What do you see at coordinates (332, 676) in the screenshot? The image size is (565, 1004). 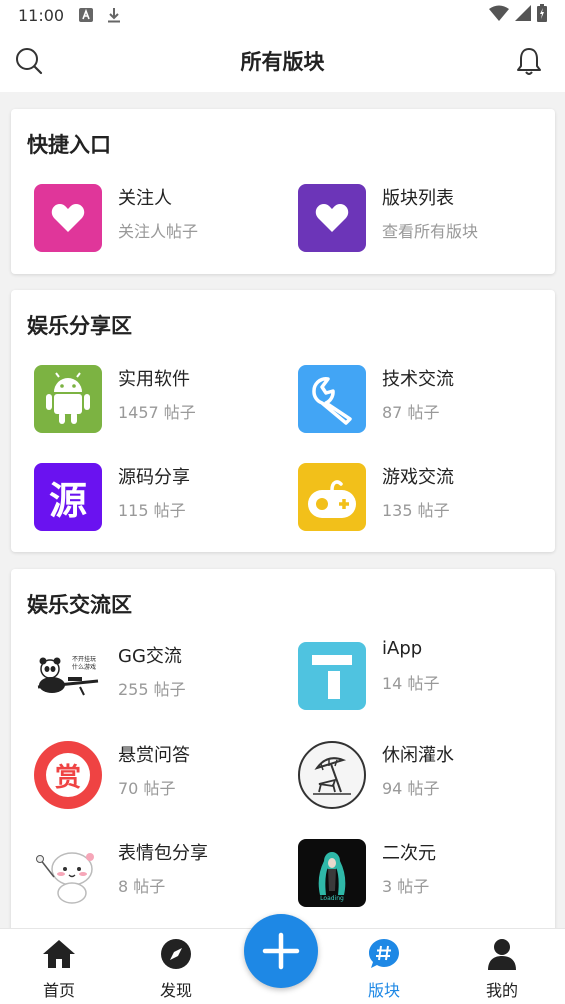 I see `iapp-icon` at bounding box center [332, 676].